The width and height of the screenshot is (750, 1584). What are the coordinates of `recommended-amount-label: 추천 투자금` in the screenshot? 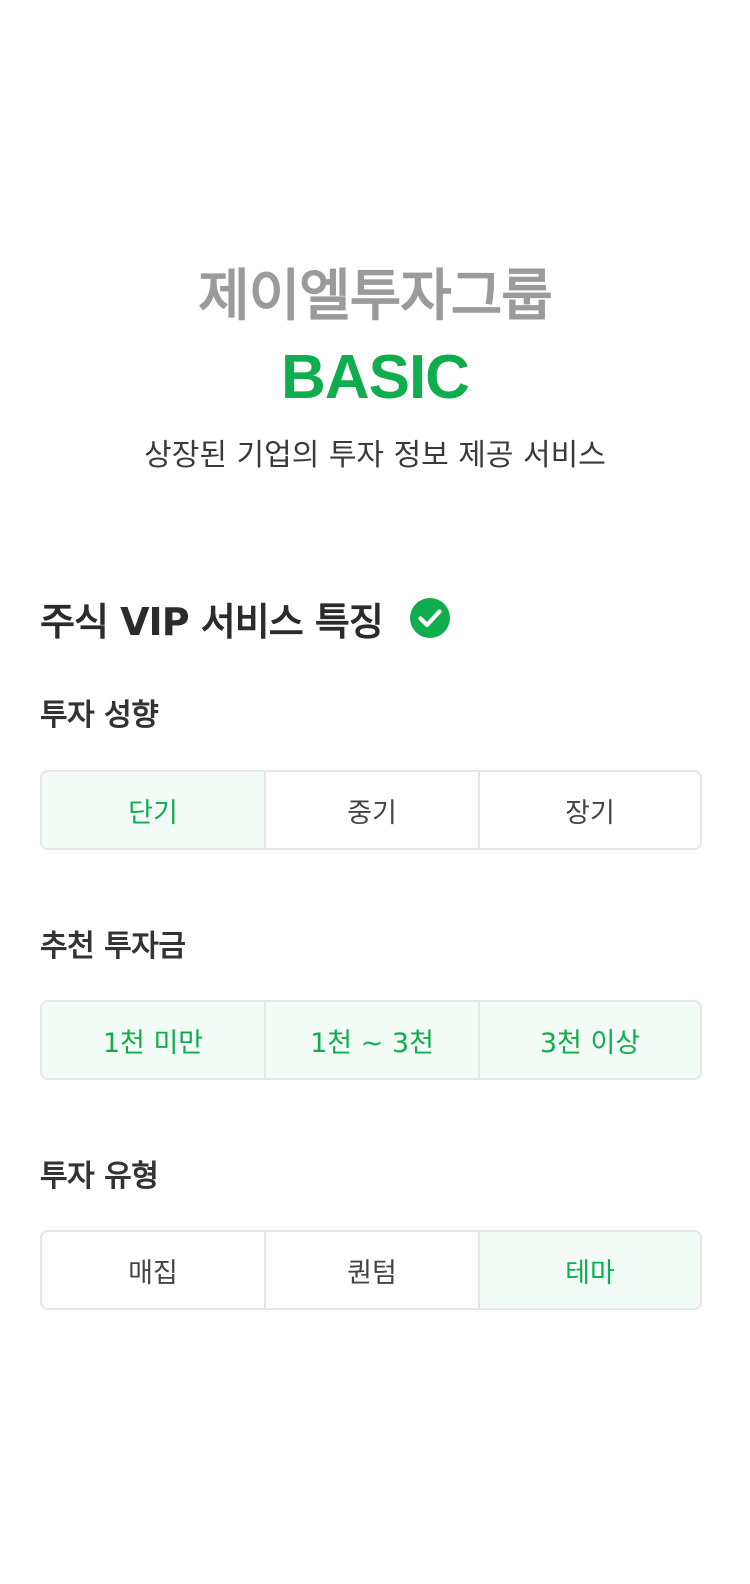 It's located at (113, 946).